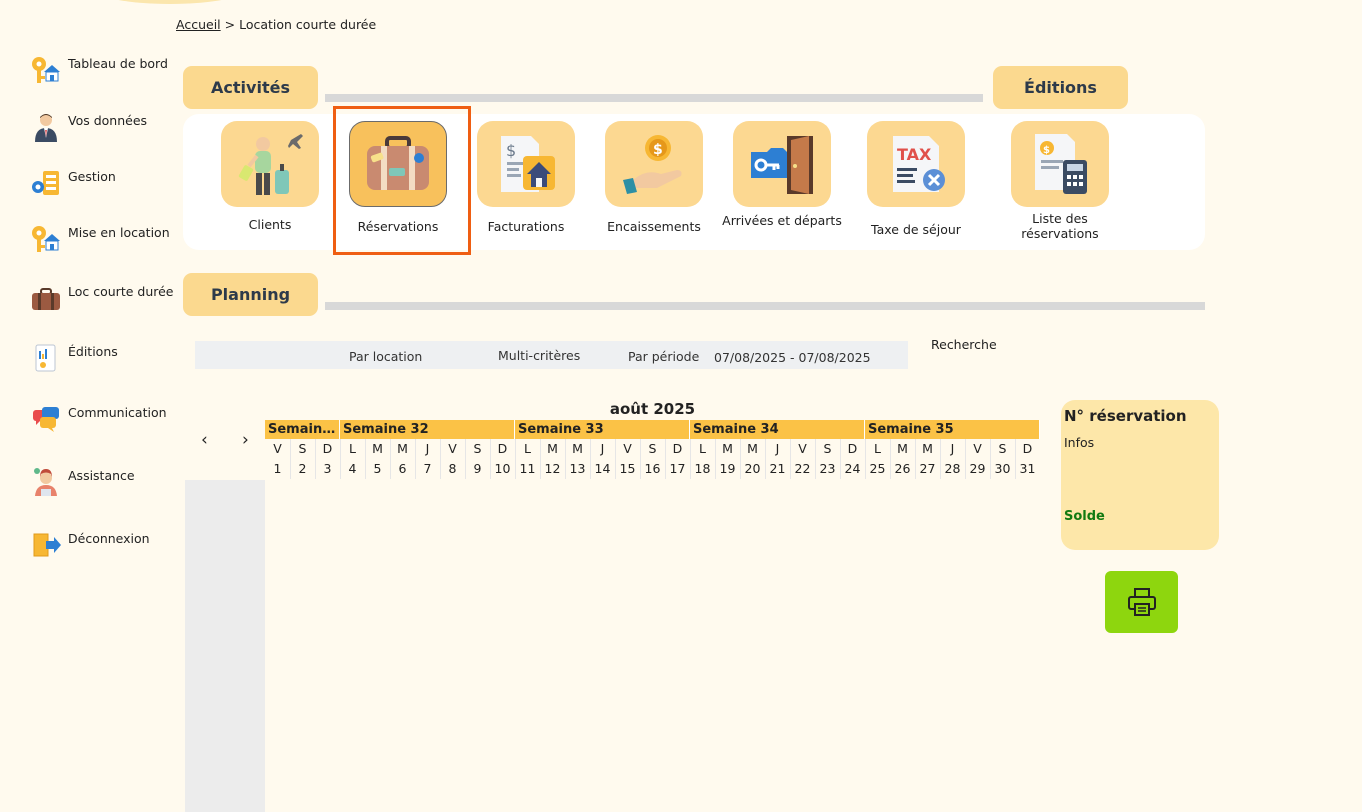 Image resolution: width=1362 pixels, height=812 pixels. Describe the element at coordinates (964, 344) in the screenshot. I see `recherche-button: Recherche` at that location.